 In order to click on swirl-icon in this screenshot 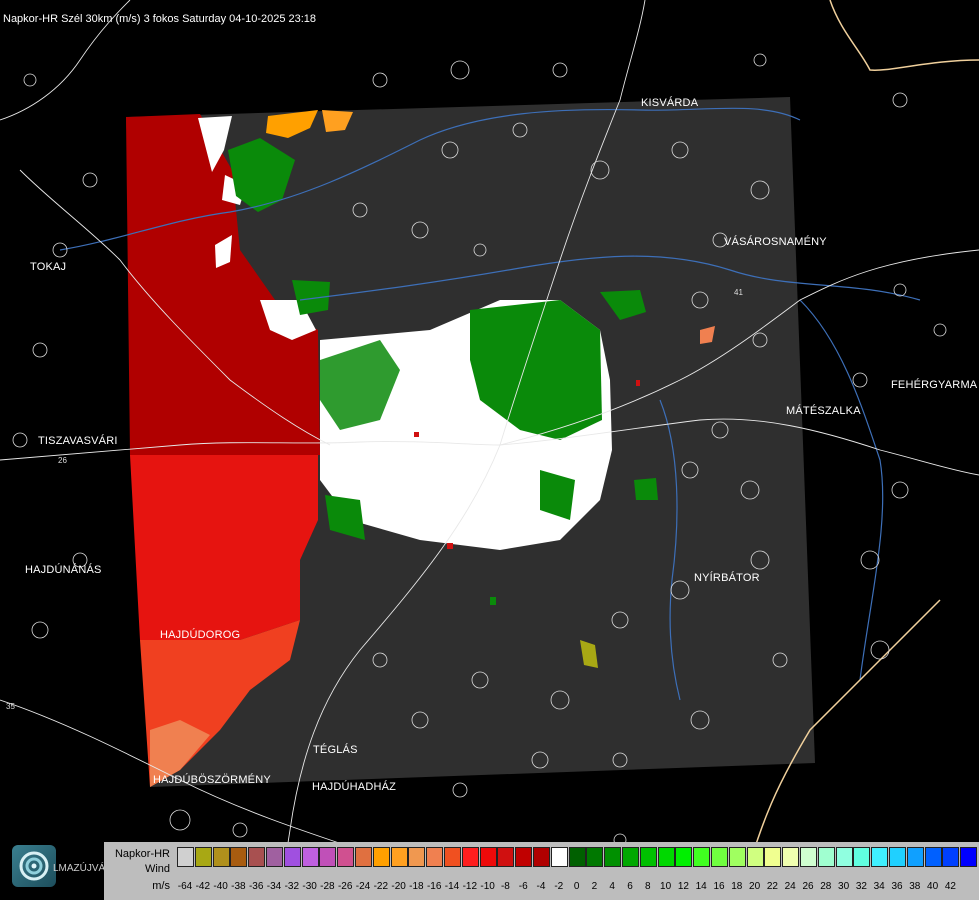, I will do `click(34, 866)`.